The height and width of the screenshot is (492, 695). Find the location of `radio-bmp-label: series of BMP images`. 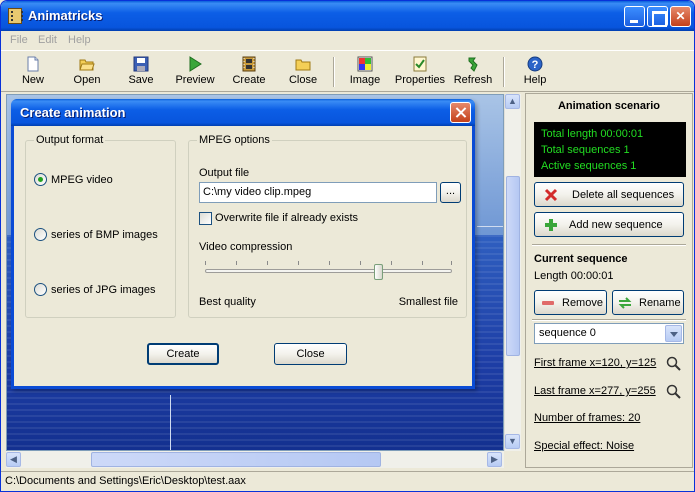

radio-bmp-label: series of BMP images is located at coordinates (104, 235).